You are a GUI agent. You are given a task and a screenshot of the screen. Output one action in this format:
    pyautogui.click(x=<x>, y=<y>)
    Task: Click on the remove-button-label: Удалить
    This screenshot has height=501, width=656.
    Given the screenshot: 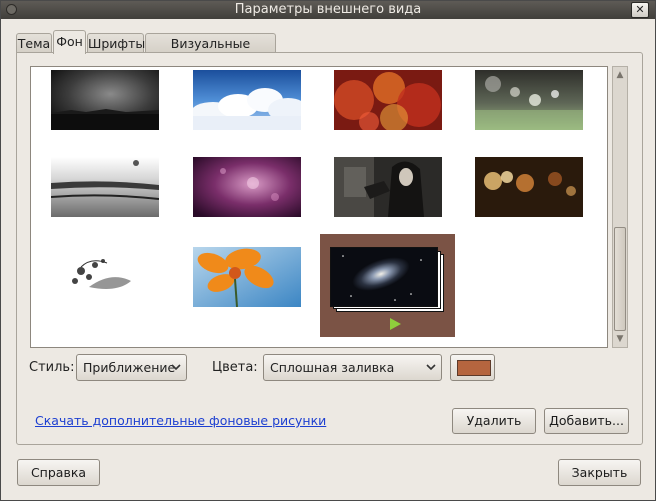 What is the action you would take?
    pyautogui.click(x=494, y=420)
    